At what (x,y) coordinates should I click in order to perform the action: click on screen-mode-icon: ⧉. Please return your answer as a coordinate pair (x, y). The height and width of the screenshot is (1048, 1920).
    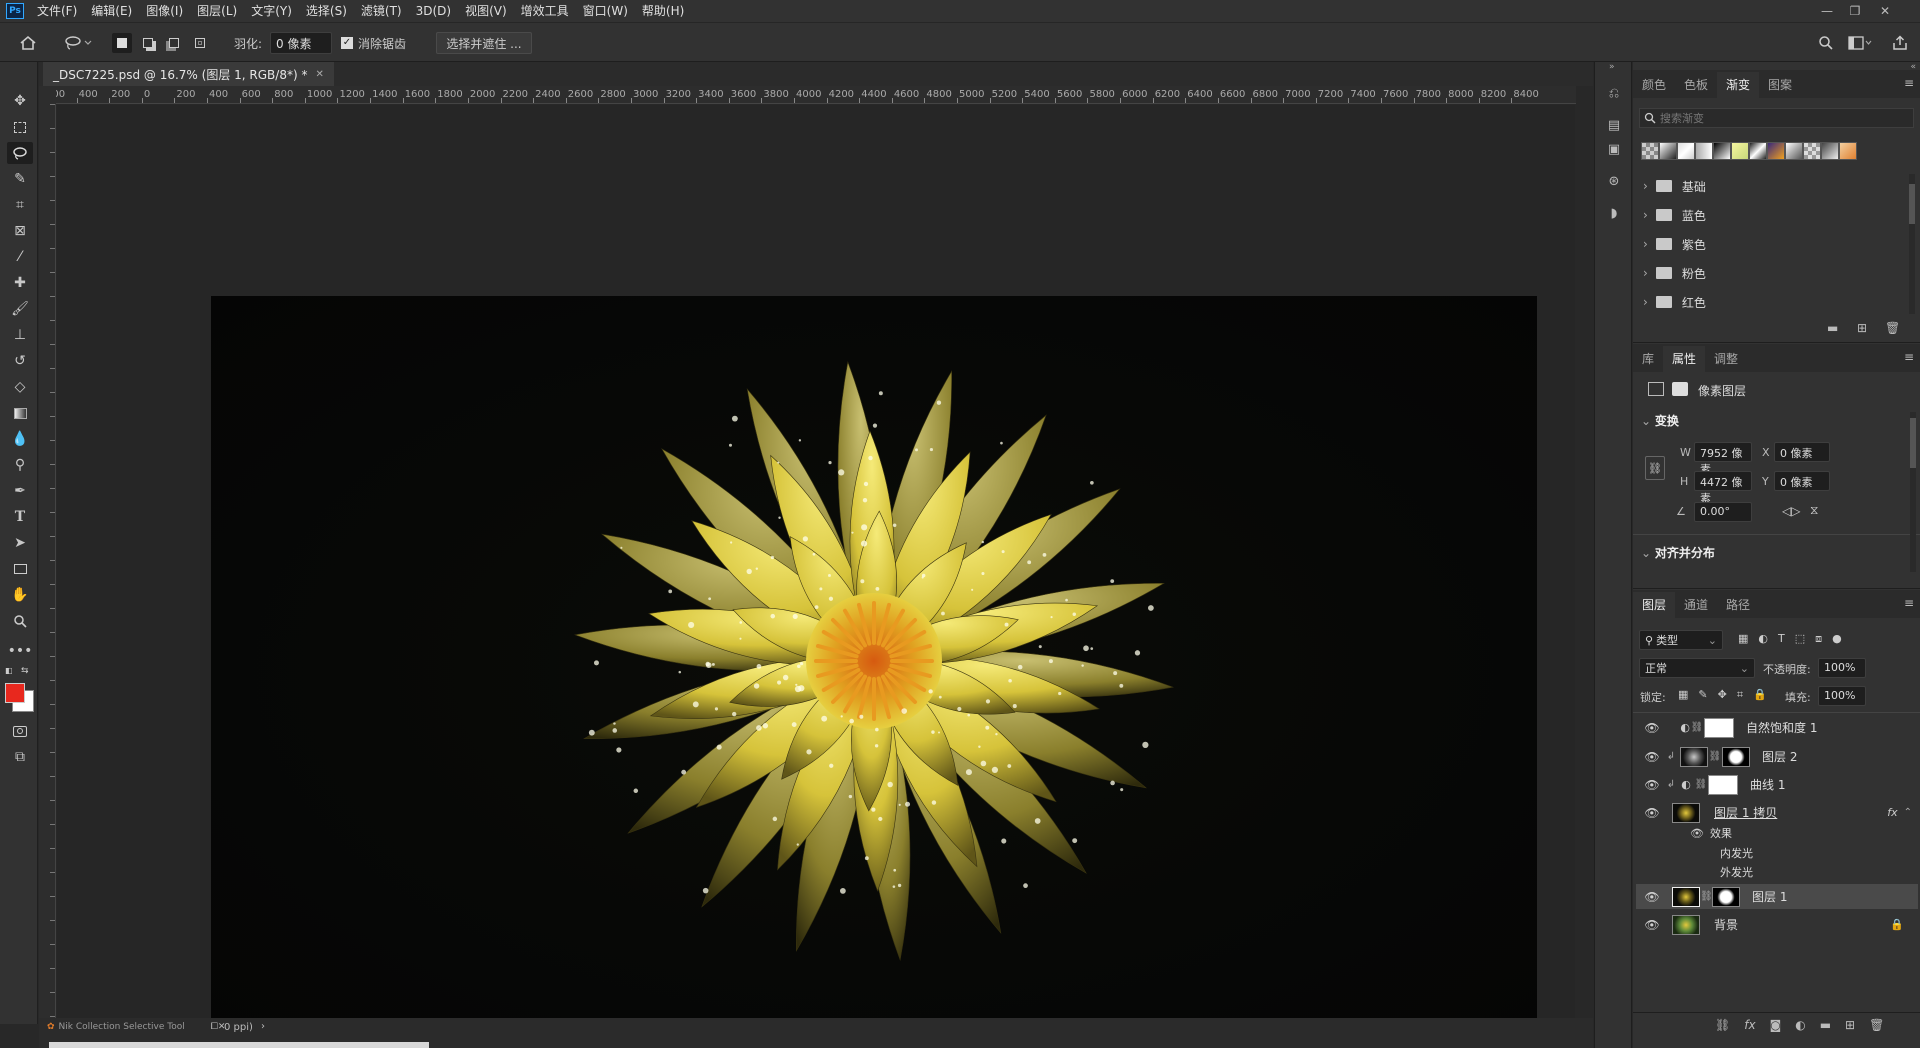
    Looking at the image, I should click on (20, 757).